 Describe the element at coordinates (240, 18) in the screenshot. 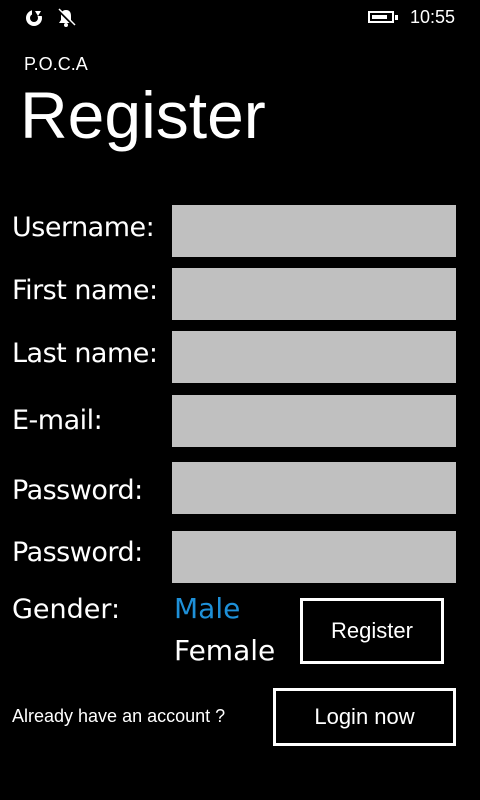

I see `status-bar: 10:55` at that location.